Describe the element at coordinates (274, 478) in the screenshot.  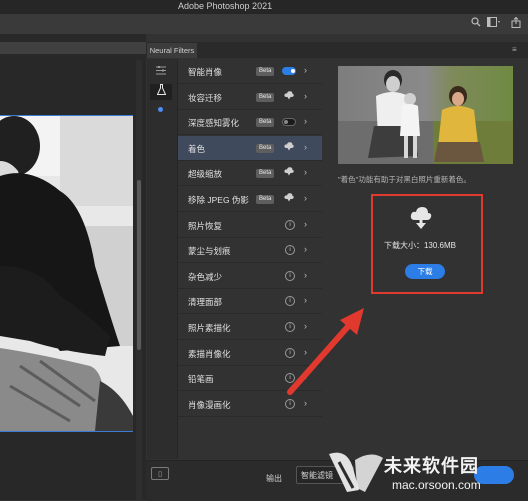
I see `output-label: 输出` at that location.